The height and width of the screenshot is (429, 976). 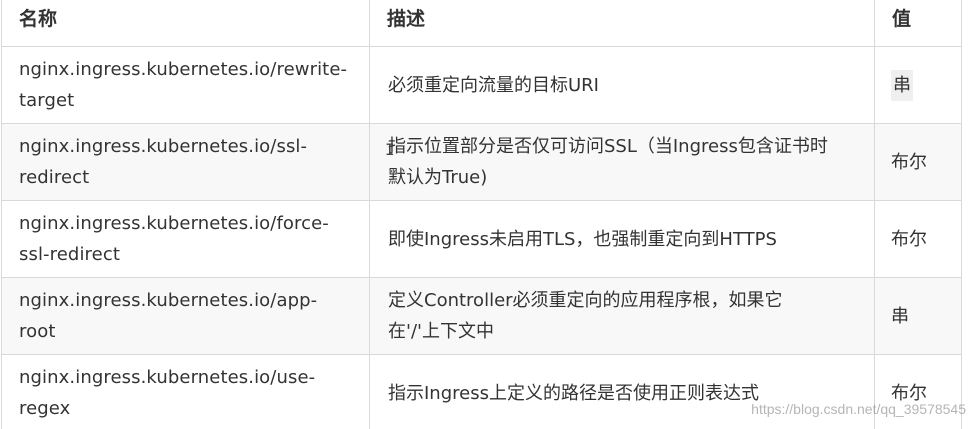 What do you see at coordinates (185, 316) in the screenshot?
I see `row-name-cell: nginx.ingress.kubernetes.io/app- root` at bounding box center [185, 316].